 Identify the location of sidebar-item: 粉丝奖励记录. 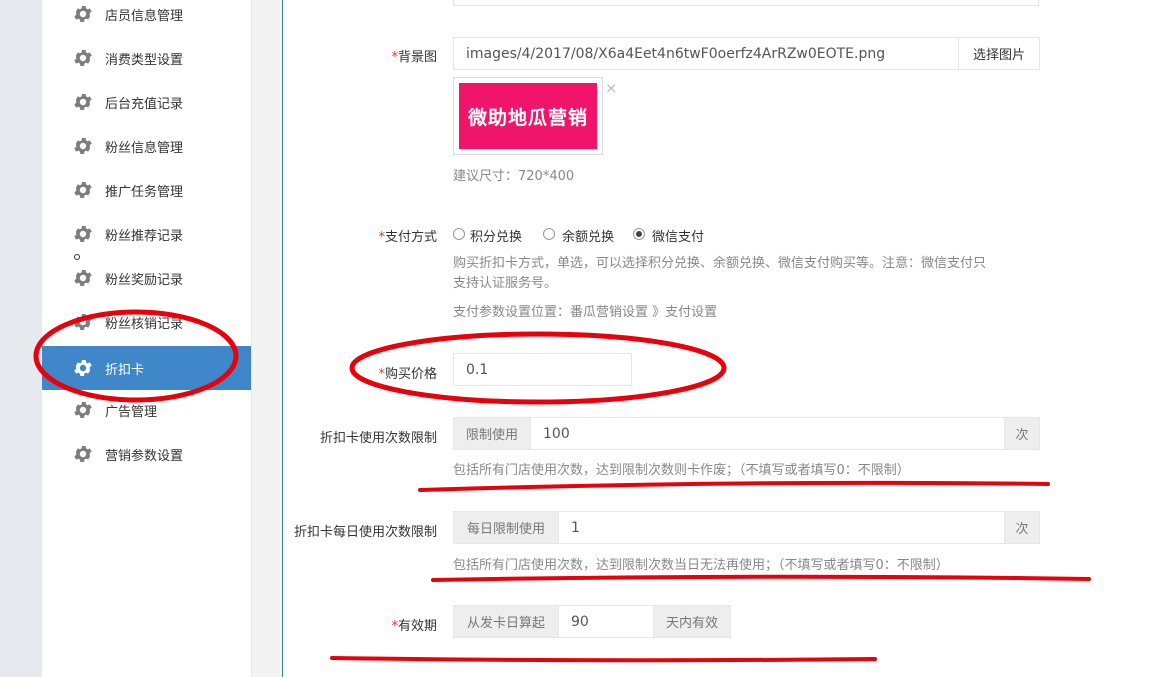
(146, 278).